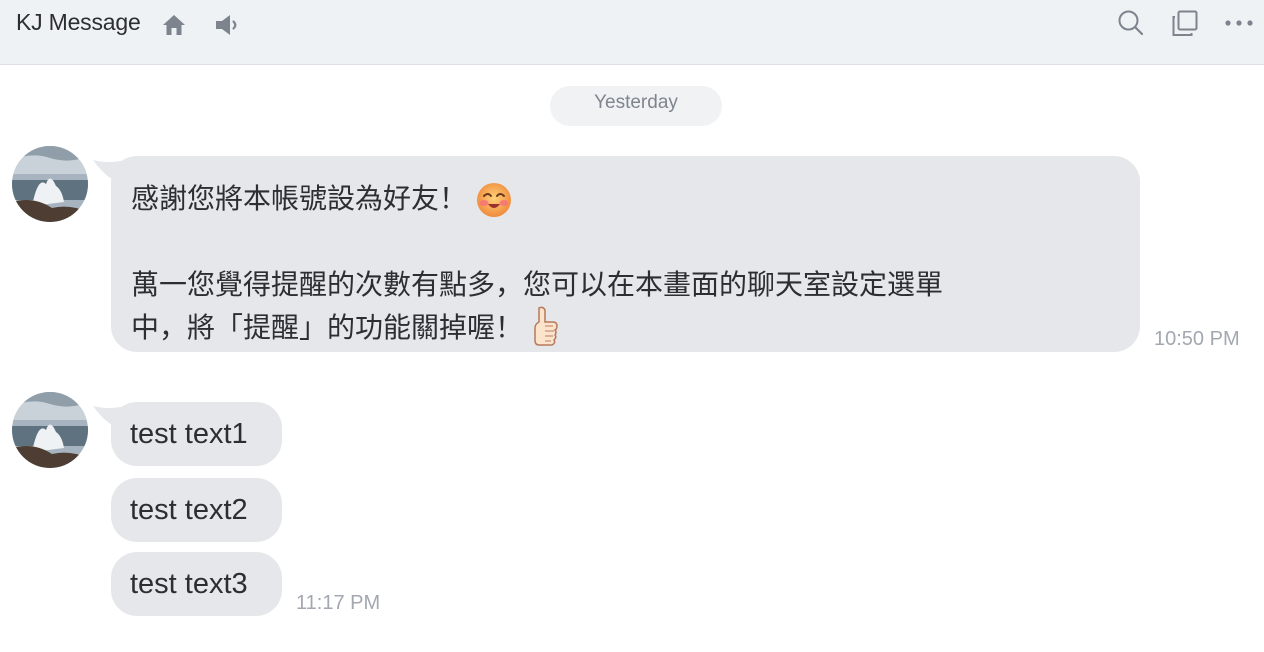 This screenshot has height=652, width=1264. Describe the element at coordinates (189, 434) in the screenshot. I see `message-text: test text1` at that location.